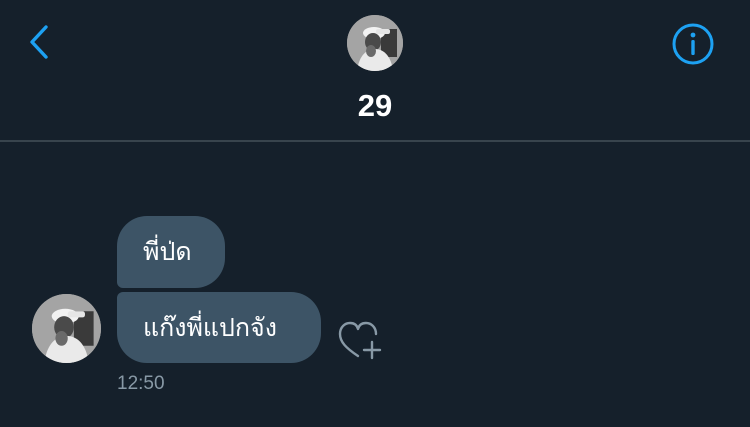 This screenshot has height=427, width=750. I want to click on chevron-left-icon, so click(39, 42).